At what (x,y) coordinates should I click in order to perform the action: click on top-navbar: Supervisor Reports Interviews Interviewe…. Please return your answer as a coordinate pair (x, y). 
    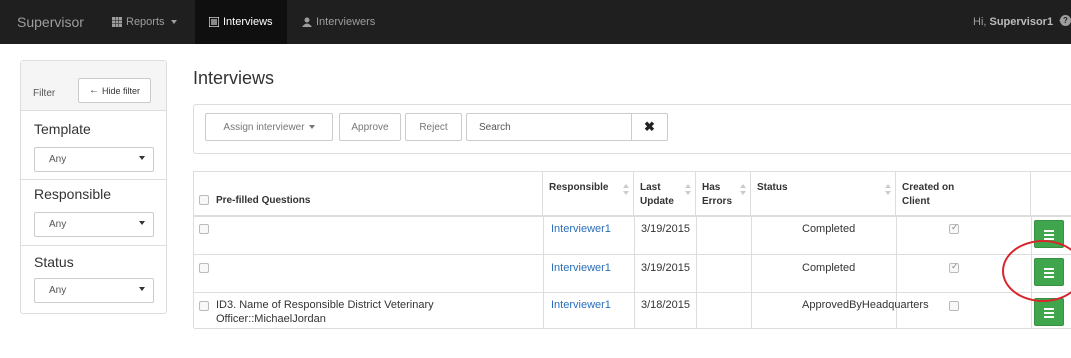
    Looking at the image, I should click on (535, 22).